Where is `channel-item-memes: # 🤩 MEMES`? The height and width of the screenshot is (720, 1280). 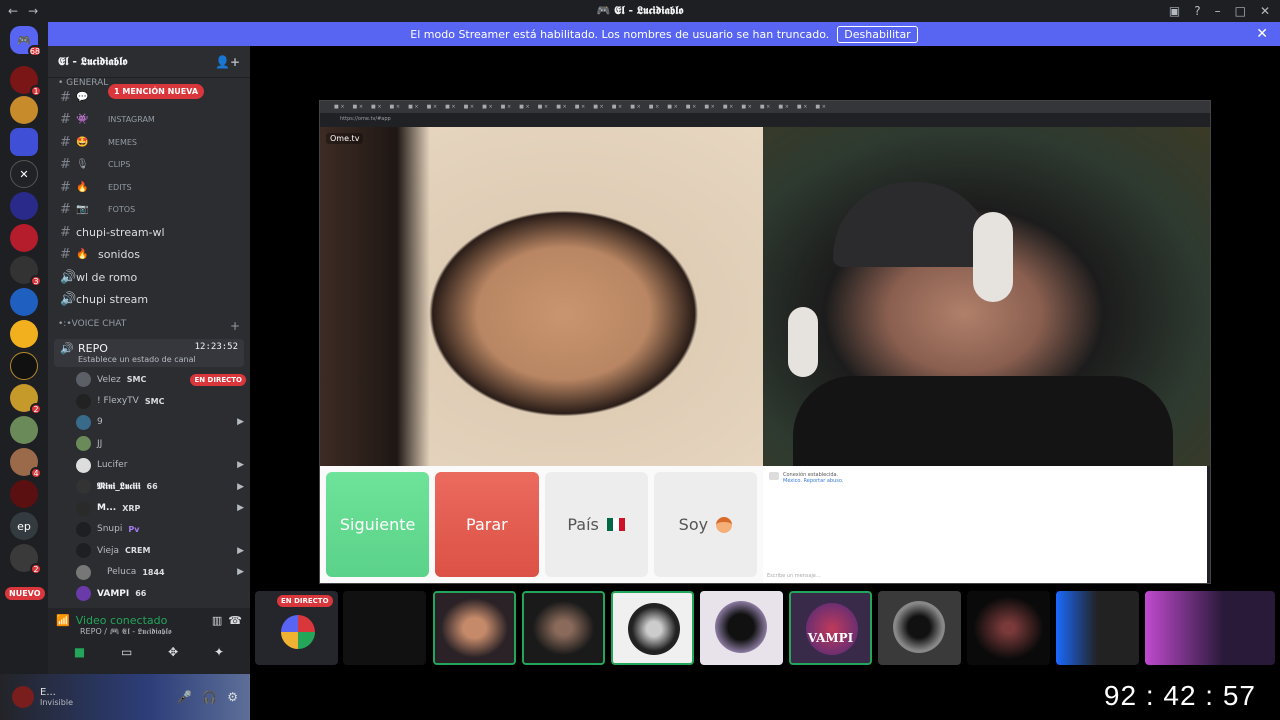
channel-item-memes: # 🤩 MEMES is located at coordinates (149, 142).